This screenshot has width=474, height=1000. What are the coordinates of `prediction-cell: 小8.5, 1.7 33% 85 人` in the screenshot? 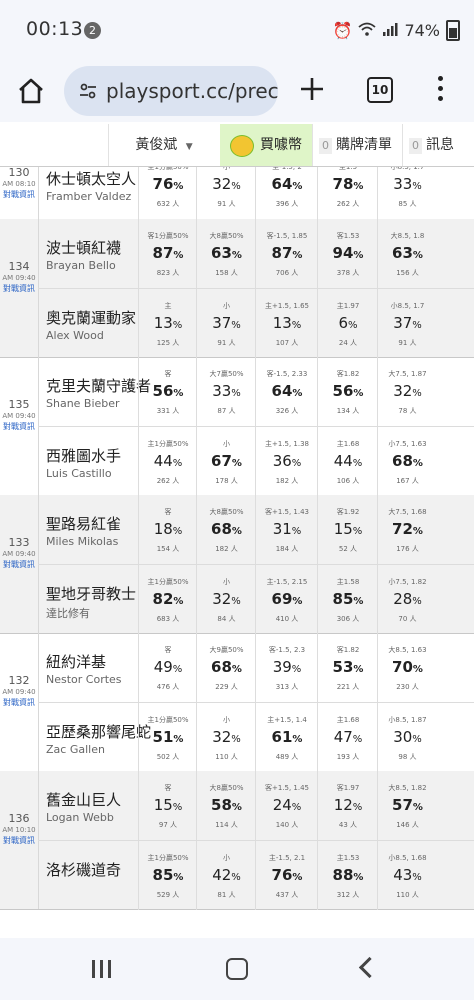 It's located at (407, 193).